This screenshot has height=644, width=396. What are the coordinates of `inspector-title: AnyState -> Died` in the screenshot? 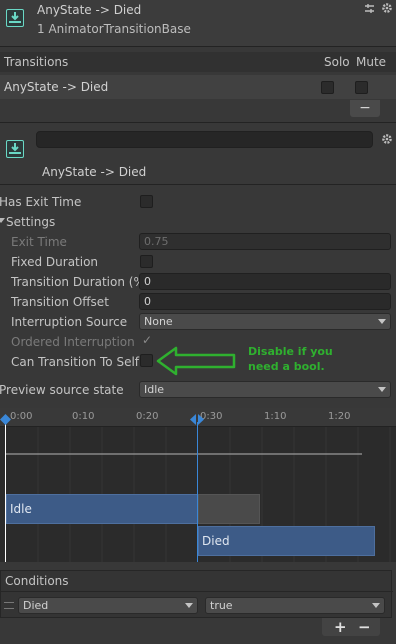 It's located at (94, 172).